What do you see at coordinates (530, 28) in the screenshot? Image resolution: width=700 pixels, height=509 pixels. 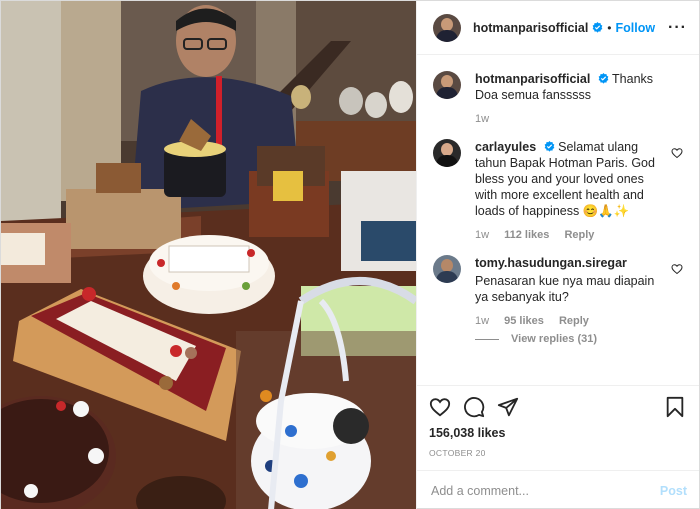 I see `author-username: hotmanparisofficial` at bounding box center [530, 28].